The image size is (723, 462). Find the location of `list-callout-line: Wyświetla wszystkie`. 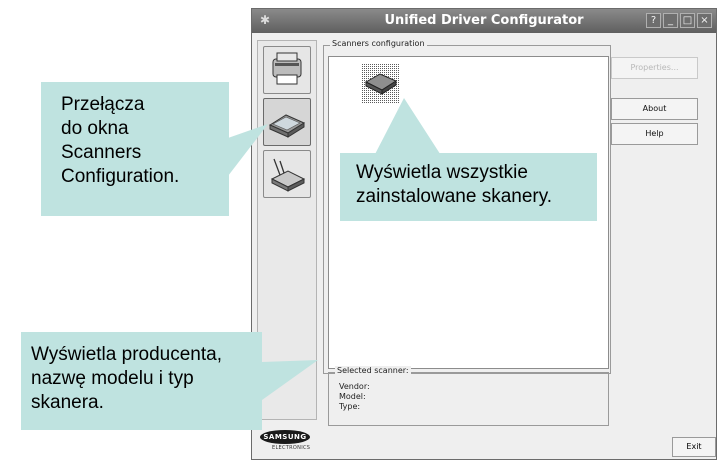

list-callout-line: Wyświetla wszystkie is located at coordinates (442, 172).